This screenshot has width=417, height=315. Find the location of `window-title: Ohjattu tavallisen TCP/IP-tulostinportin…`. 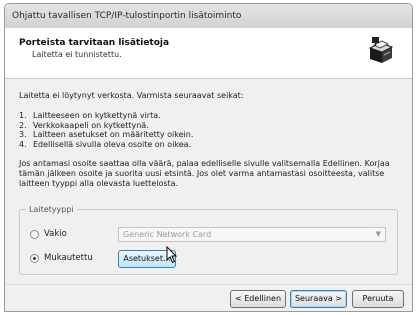

window-title: Ohjattu tavallisen TCP/IP-tulostinportin… is located at coordinates (127, 16).